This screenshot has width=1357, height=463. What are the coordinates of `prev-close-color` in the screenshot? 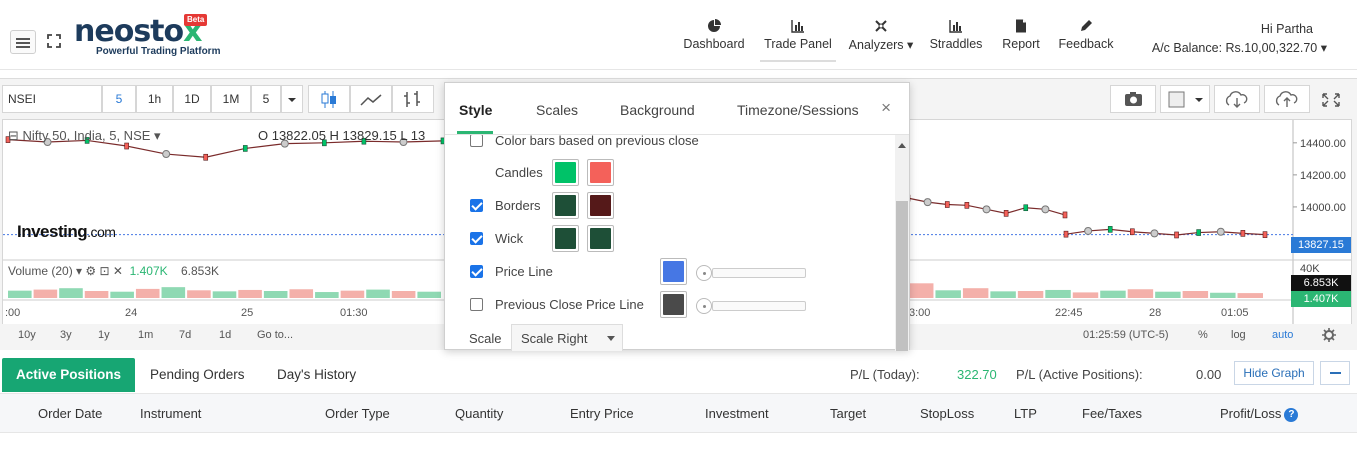 It's located at (673, 304).